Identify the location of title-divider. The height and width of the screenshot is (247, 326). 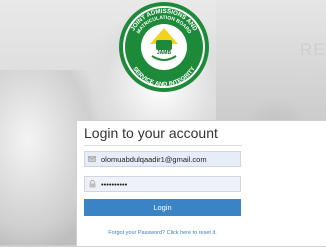
(163, 145).